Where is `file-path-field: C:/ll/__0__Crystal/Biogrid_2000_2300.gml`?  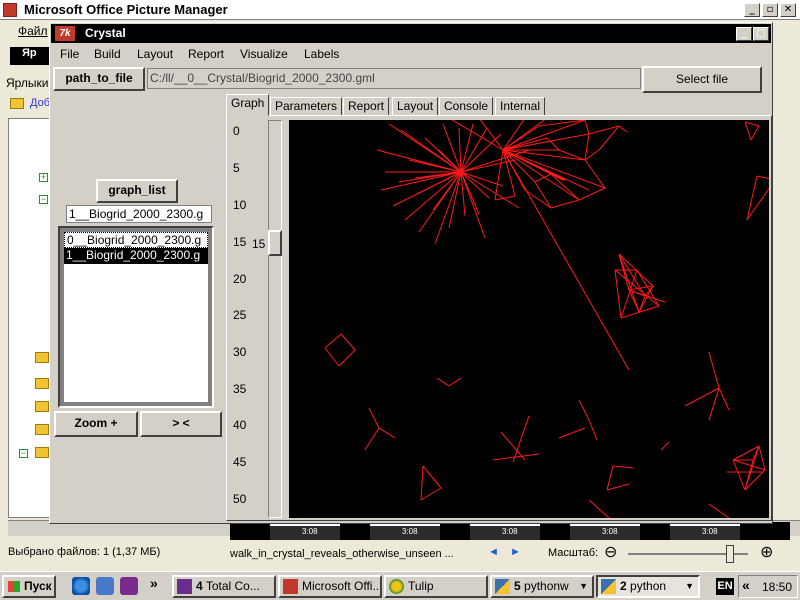
file-path-field: C:/ll/__0__Crystal/Biogrid_2000_2300.gml is located at coordinates (394, 78).